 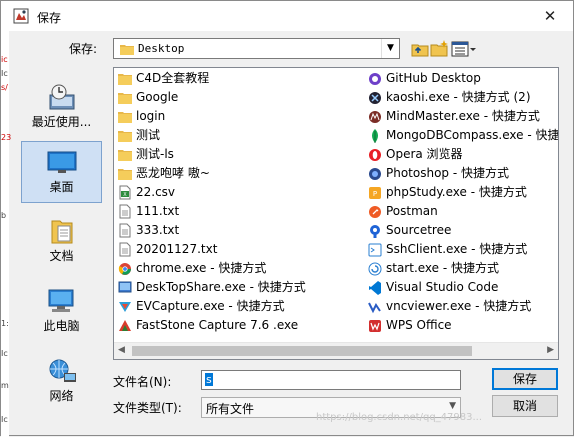 I want to click on edge-text: s/, so click(x=4, y=87).